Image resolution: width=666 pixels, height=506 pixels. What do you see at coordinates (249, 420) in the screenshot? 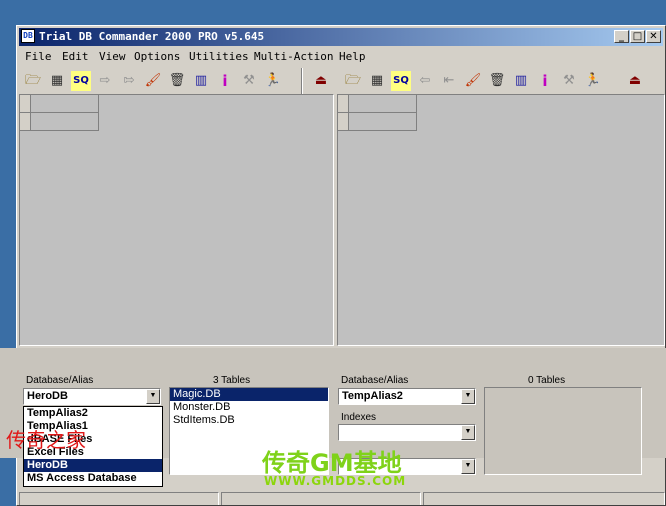
I see `table-list-item: StdItems.DB` at bounding box center [249, 420].